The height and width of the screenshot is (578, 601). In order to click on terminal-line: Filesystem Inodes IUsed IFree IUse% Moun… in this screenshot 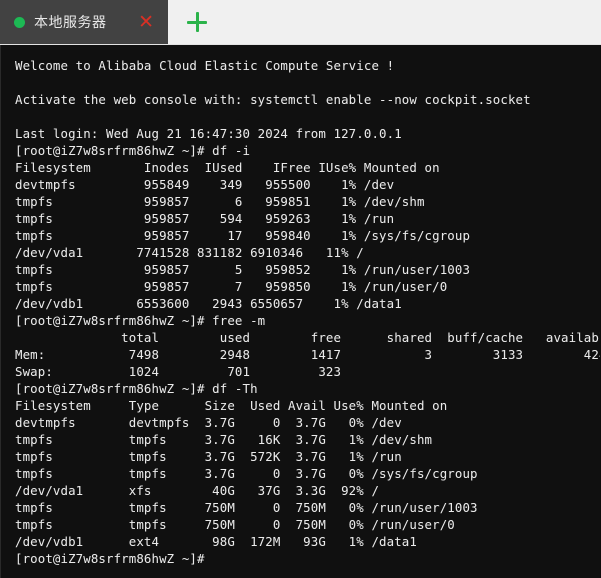, I will do `click(227, 167)`.